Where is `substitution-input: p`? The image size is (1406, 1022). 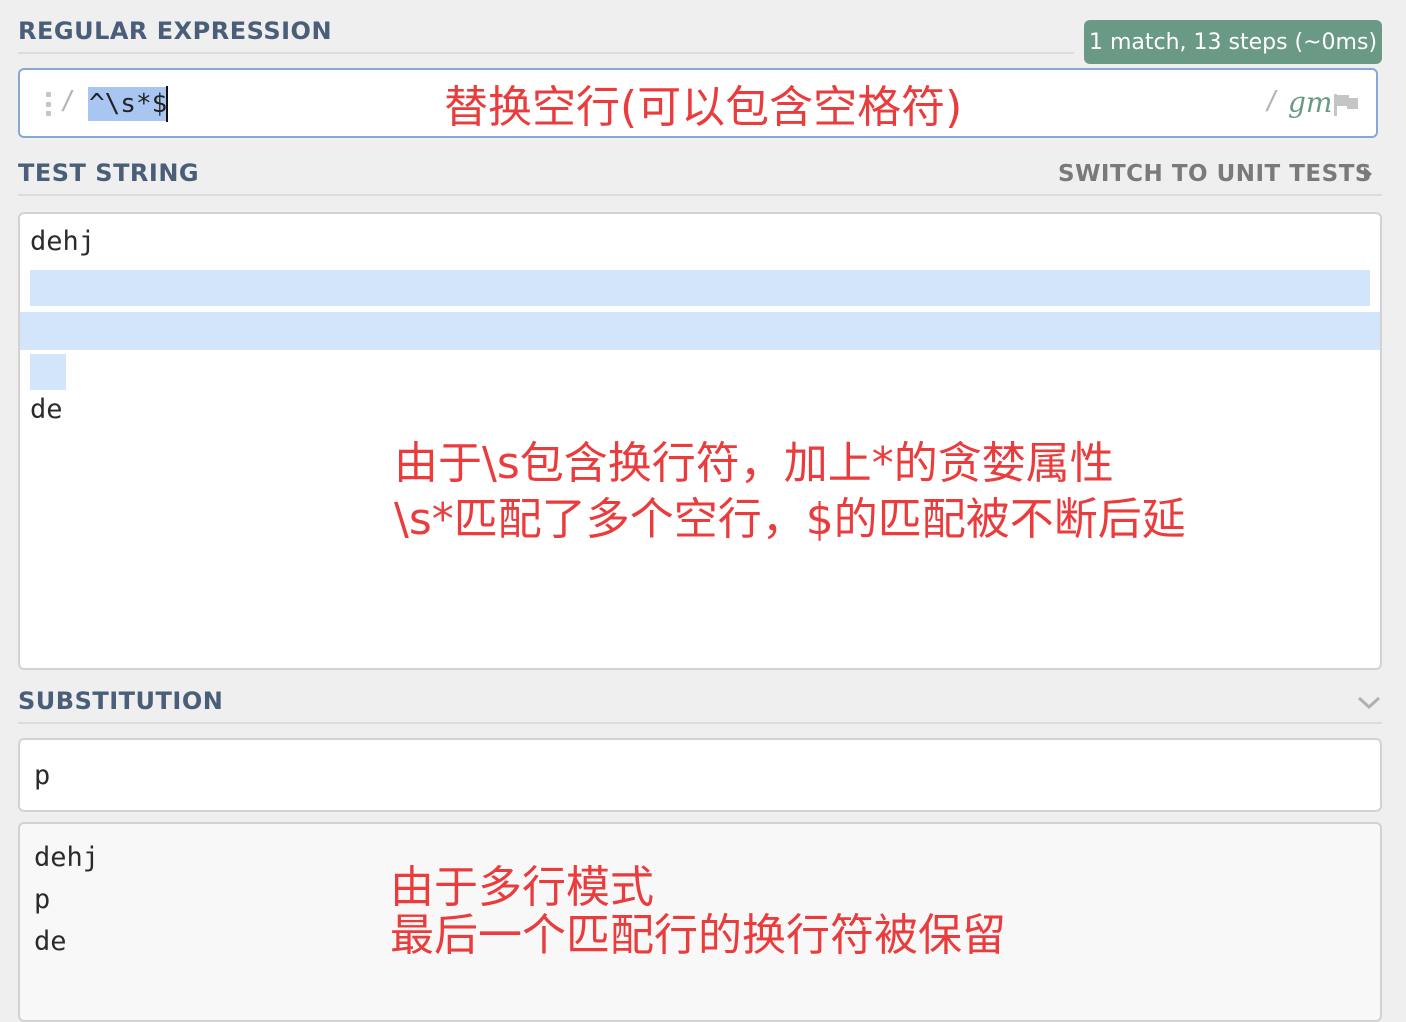 substitution-input: p is located at coordinates (700, 775).